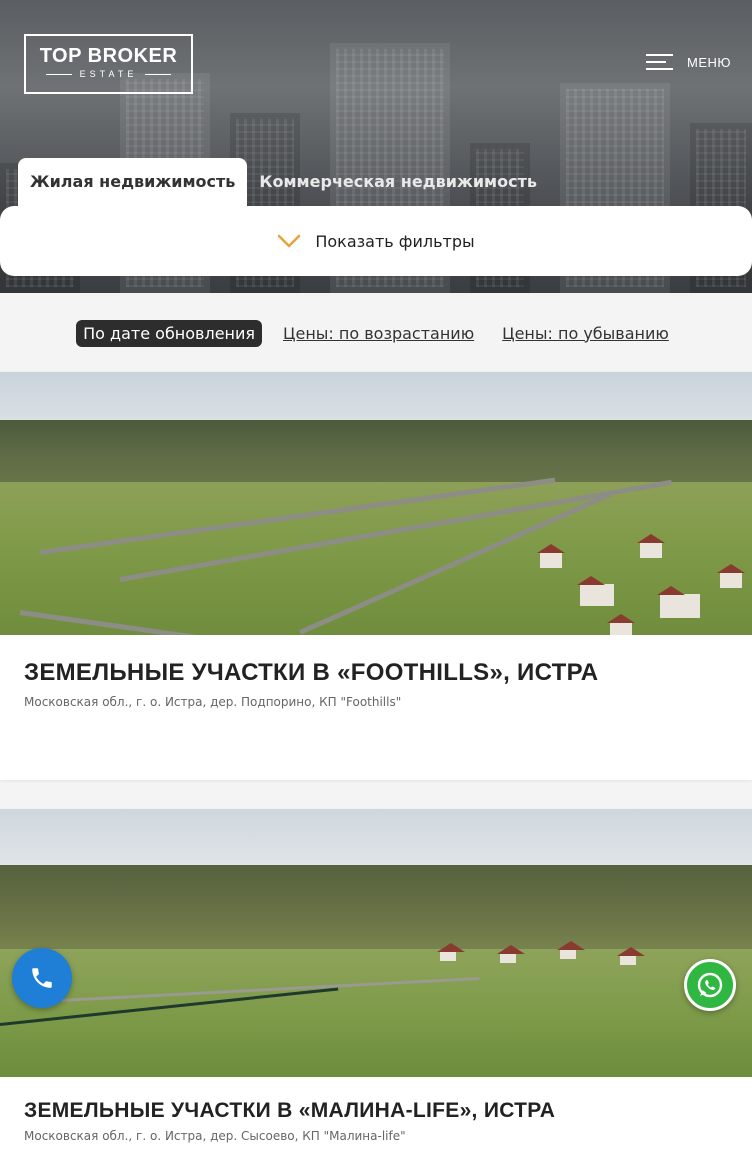  I want to click on logo-subtitle-row: ESTATE, so click(108, 74).